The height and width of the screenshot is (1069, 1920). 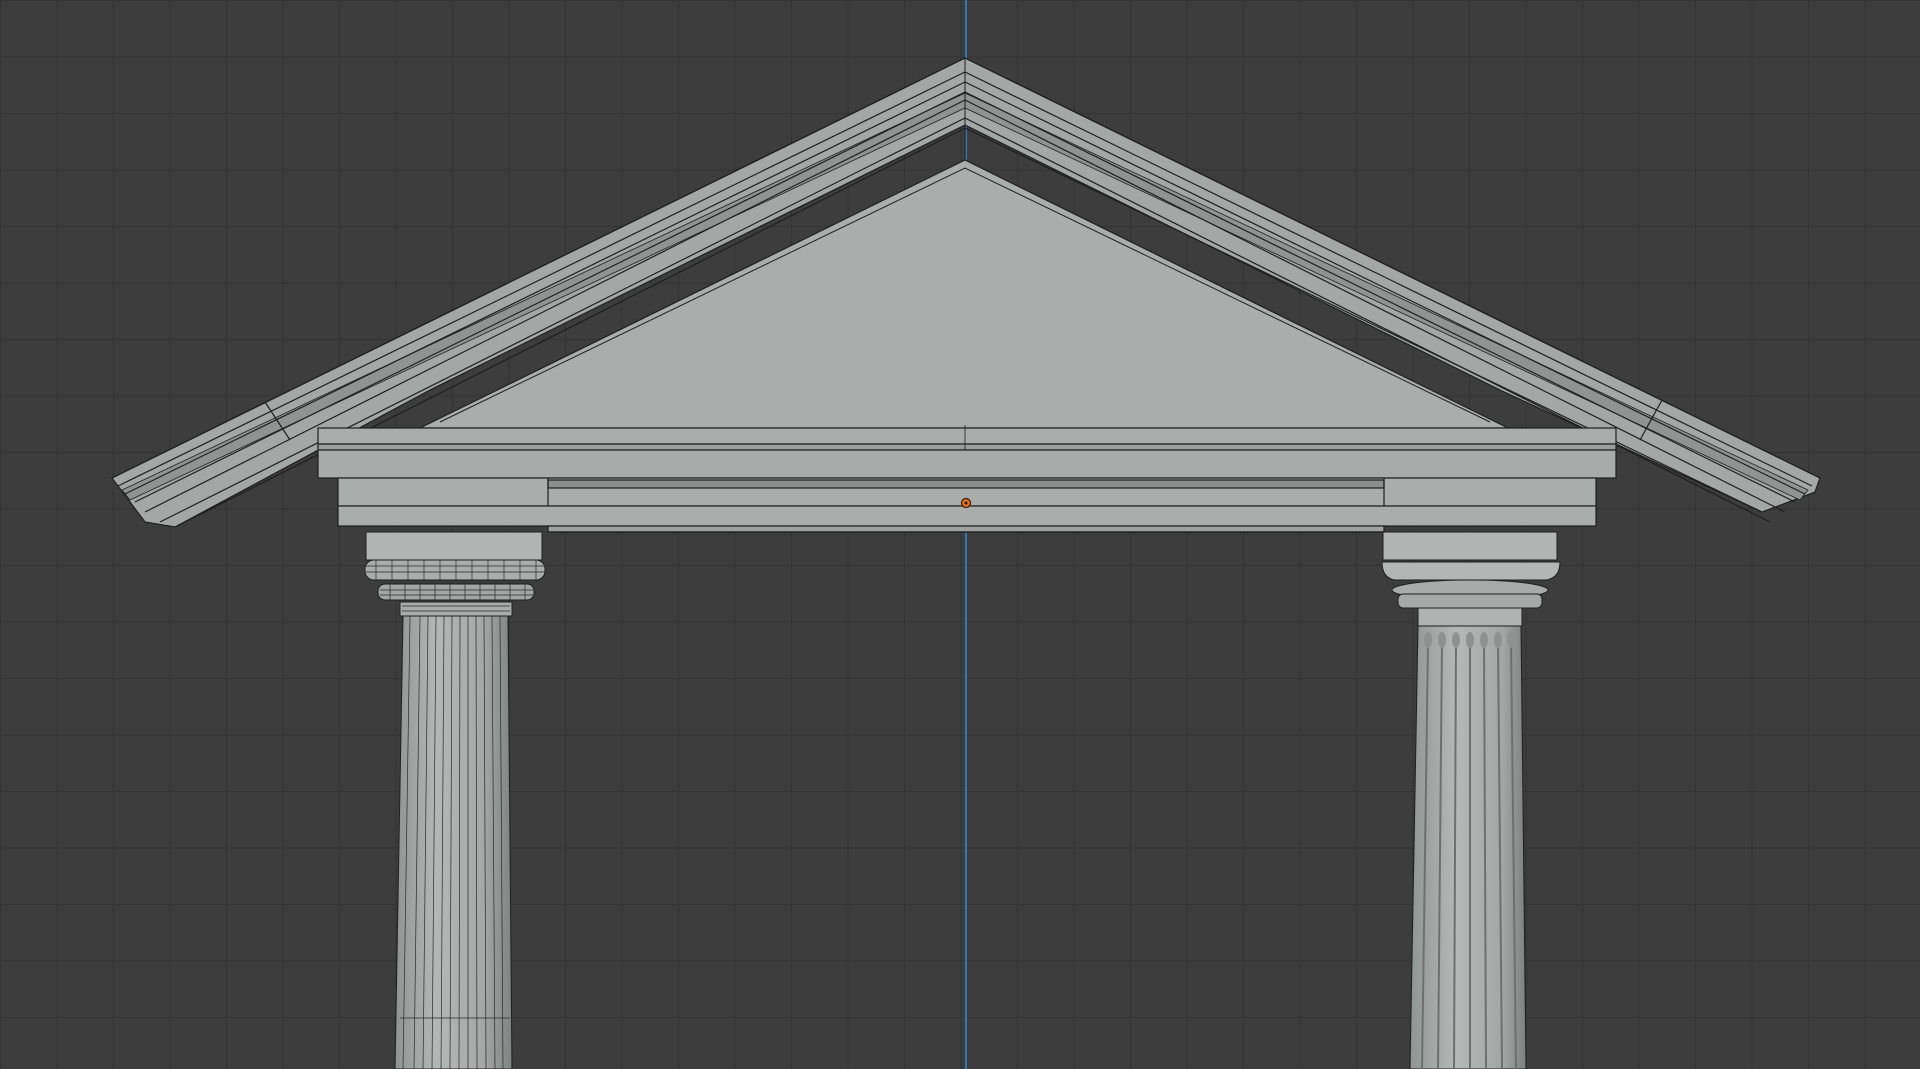 What do you see at coordinates (966, 503) in the screenshot?
I see `object-origin-icon` at bounding box center [966, 503].